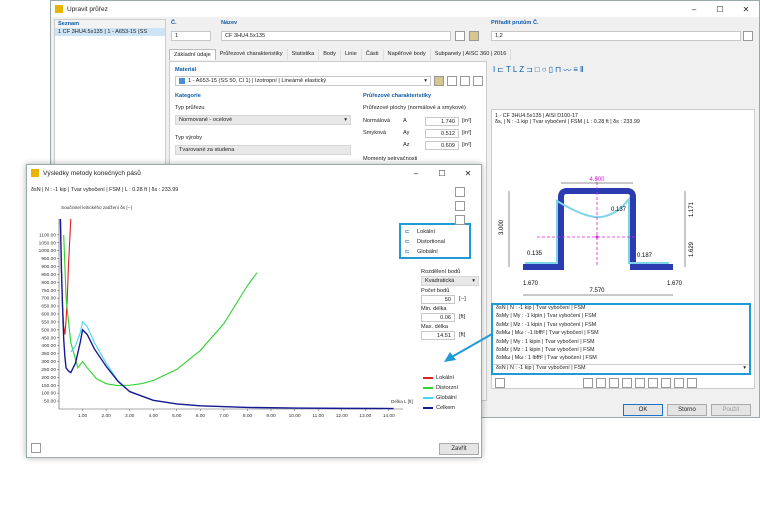  What do you see at coordinates (96, 207) in the screenshot?
I see `y-axis-label: Součinitel kritického zatížení δs [--]` at bounding box center [96, 207].